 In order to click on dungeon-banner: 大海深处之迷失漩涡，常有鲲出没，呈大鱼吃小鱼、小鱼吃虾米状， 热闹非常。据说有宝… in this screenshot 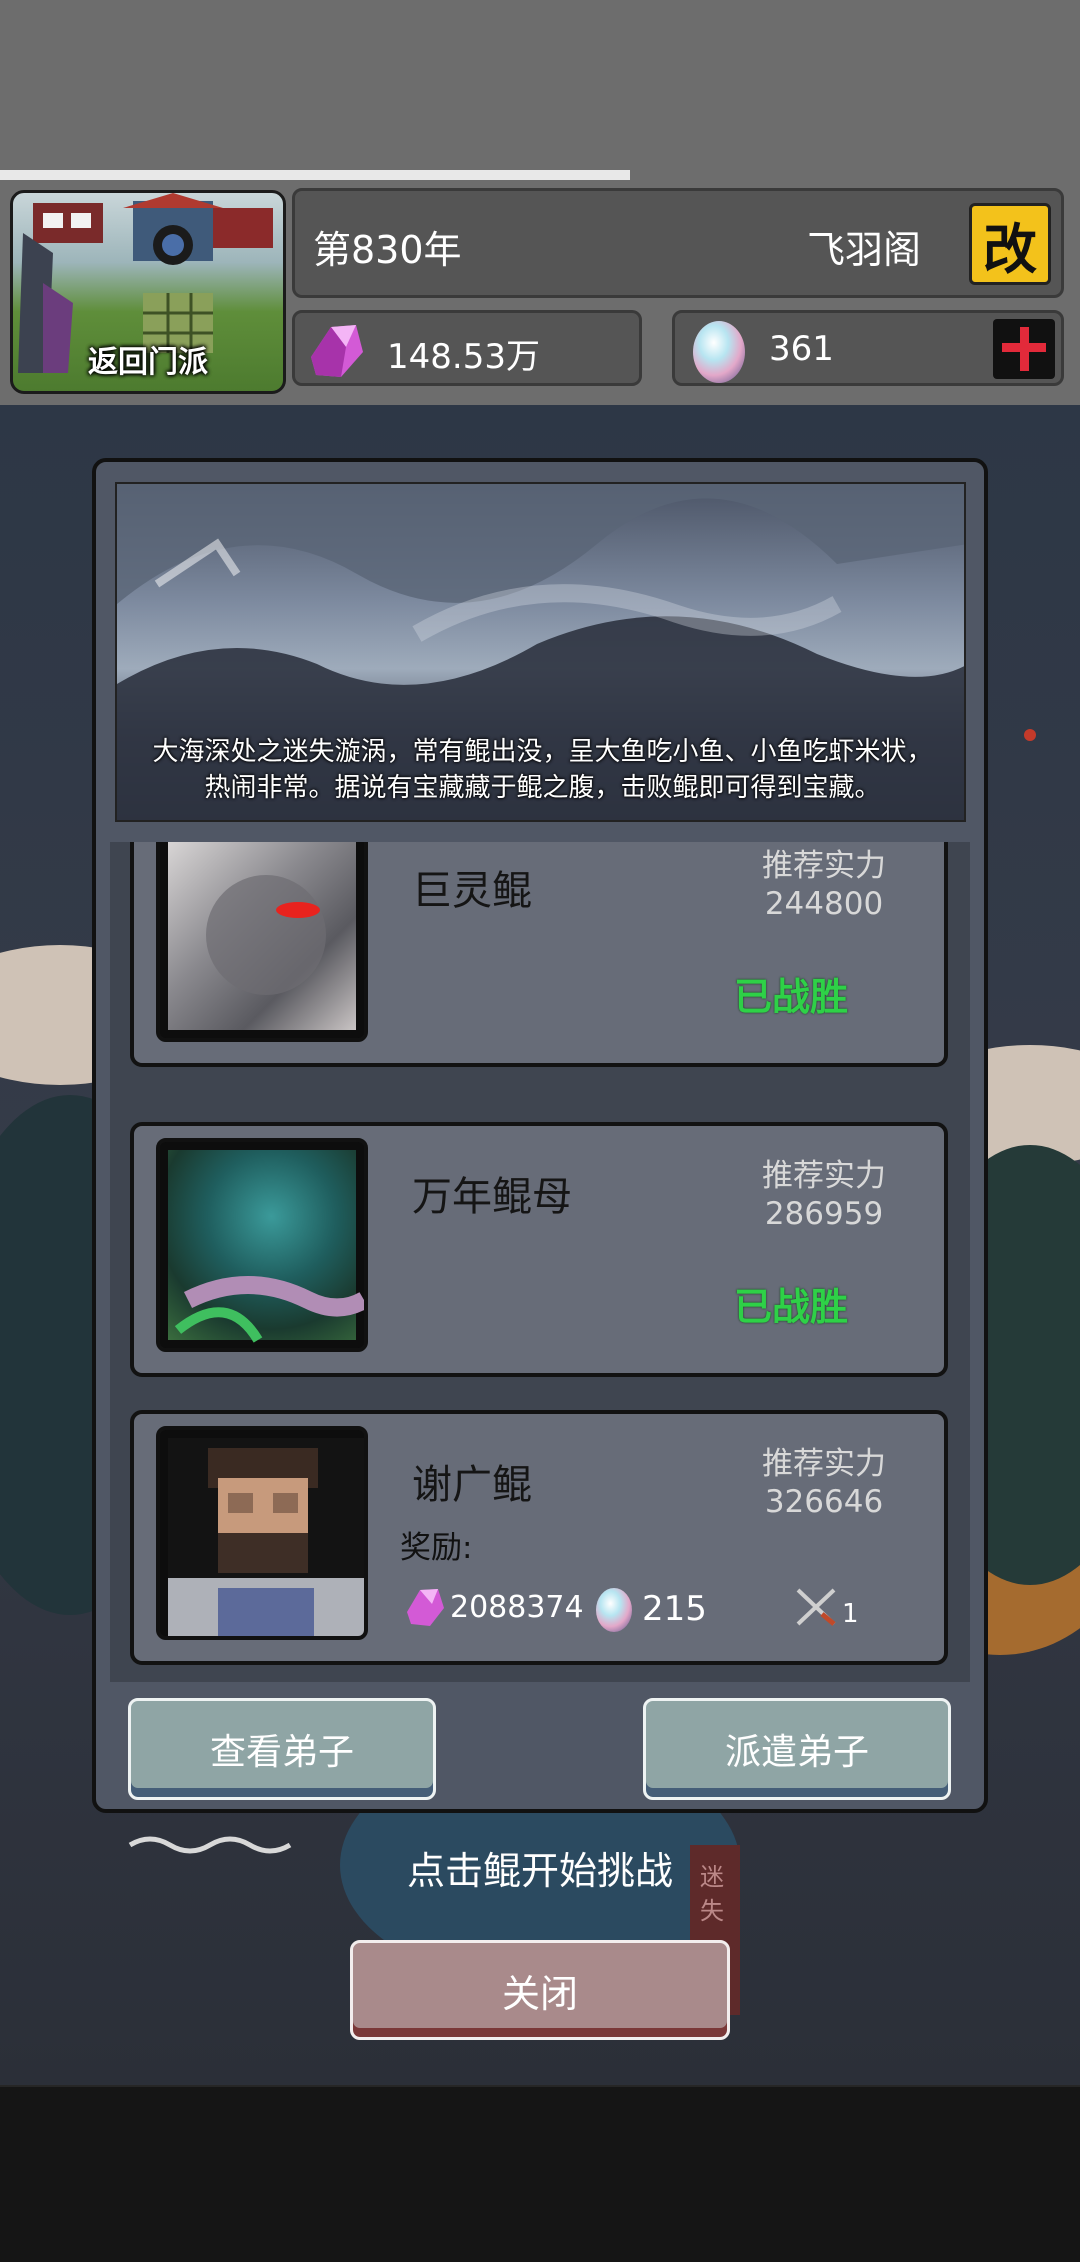, I will do `click(540, 652)`.